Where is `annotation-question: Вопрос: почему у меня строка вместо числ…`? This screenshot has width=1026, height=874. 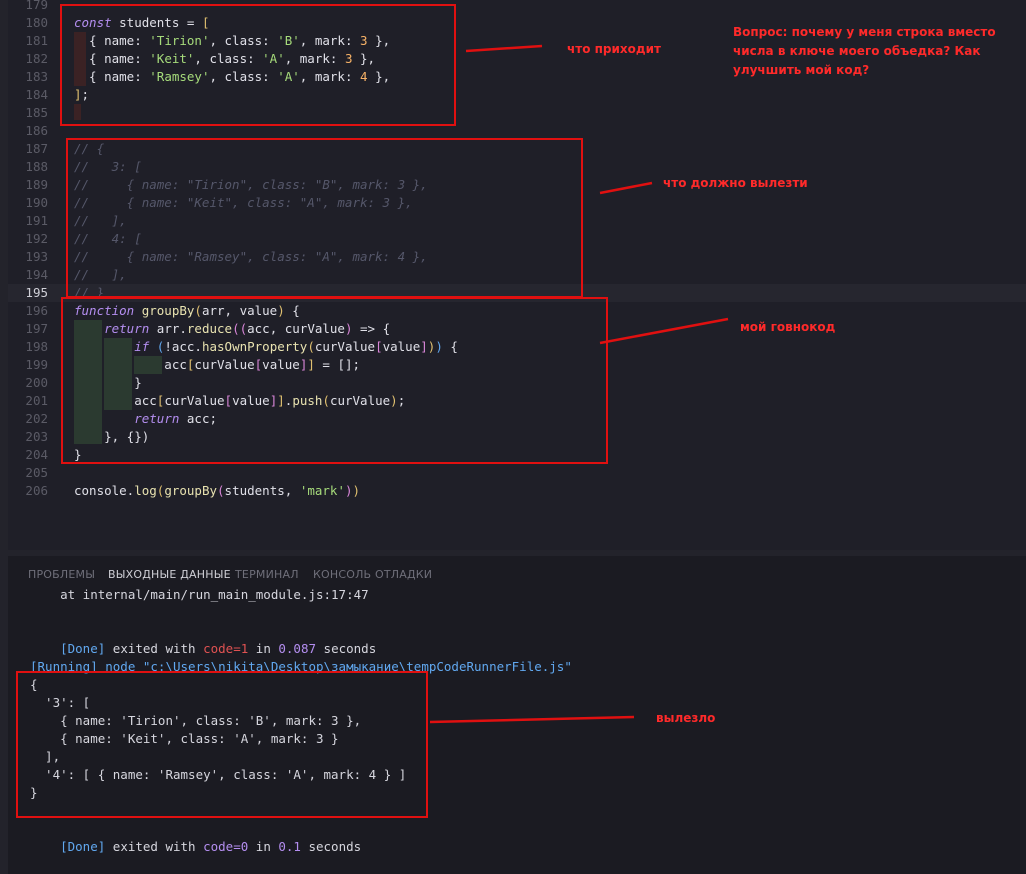 annotation-question: Вопрос: почему у меня строка вместо числ… is located at coordinates (878, 51).